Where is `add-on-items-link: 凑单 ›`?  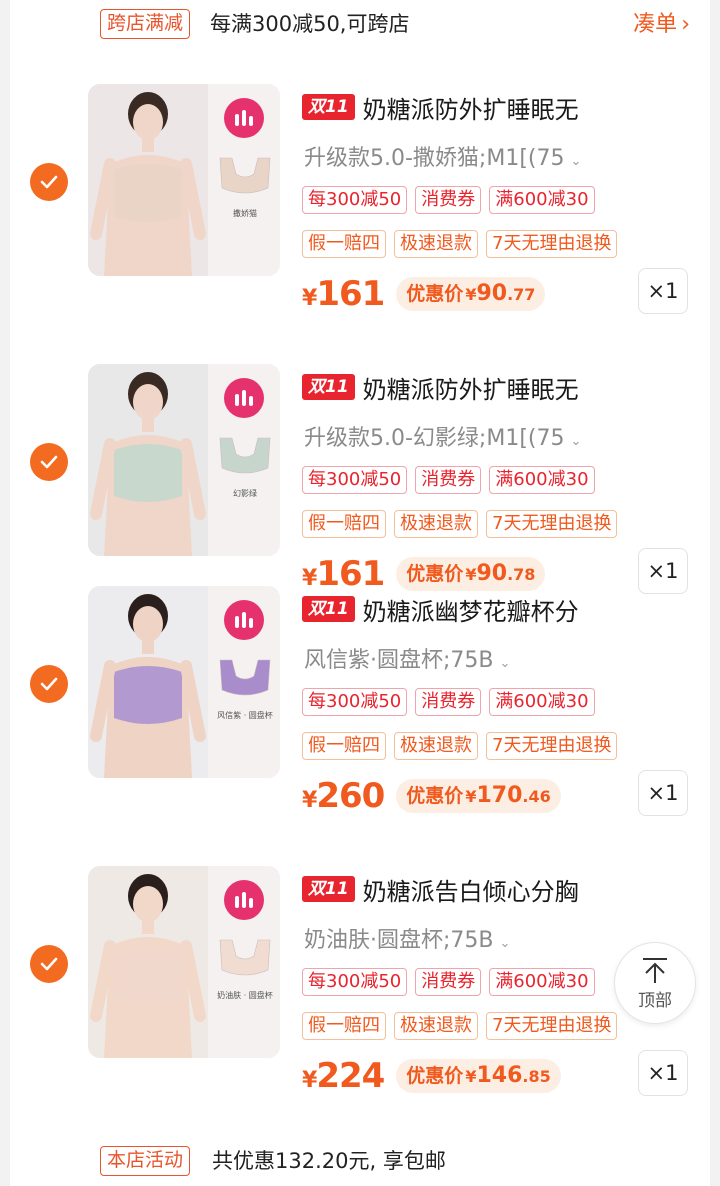 add-on-items-link: 凑单 › is located at coordinates (661, 25).